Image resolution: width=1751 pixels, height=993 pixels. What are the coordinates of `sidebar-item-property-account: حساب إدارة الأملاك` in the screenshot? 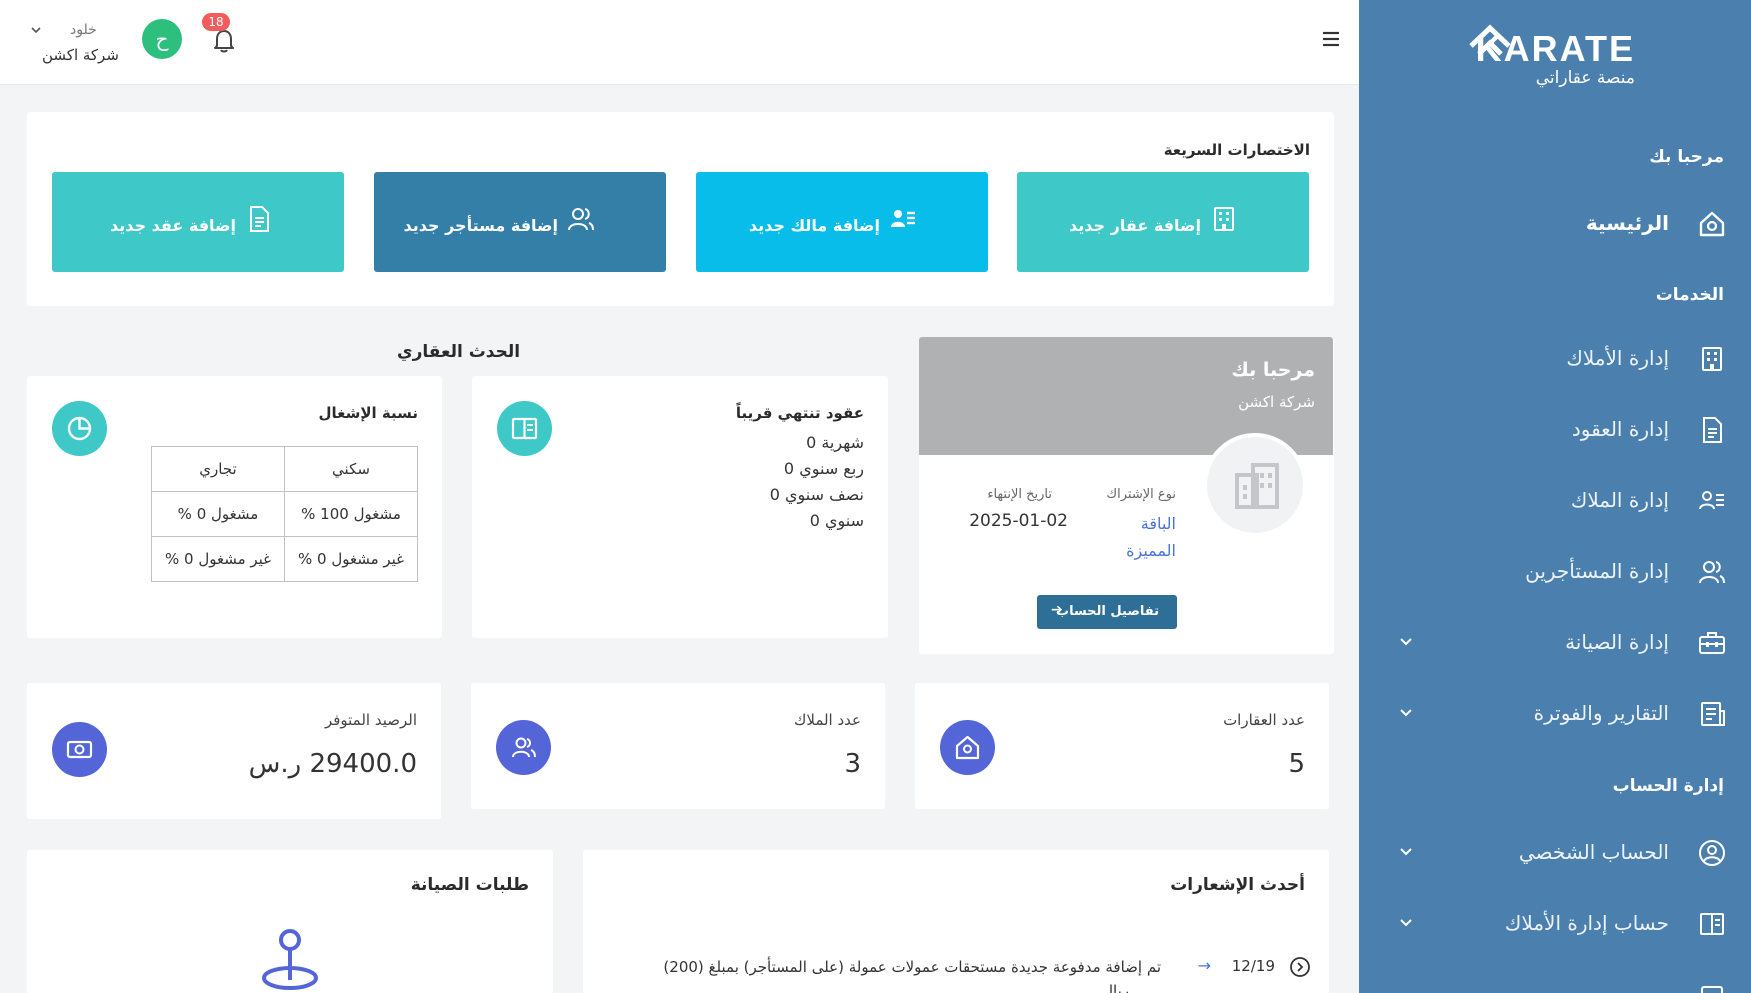 It's located at (1555, 924).